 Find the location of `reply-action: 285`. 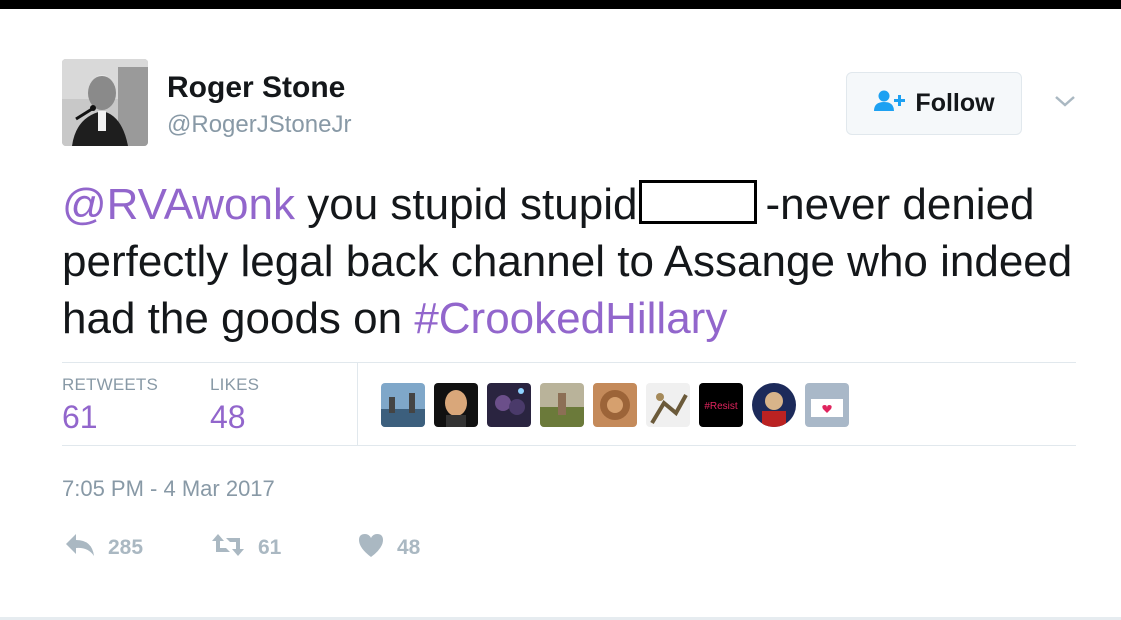

reply-action: 285 is located at coordinates (103, 547).